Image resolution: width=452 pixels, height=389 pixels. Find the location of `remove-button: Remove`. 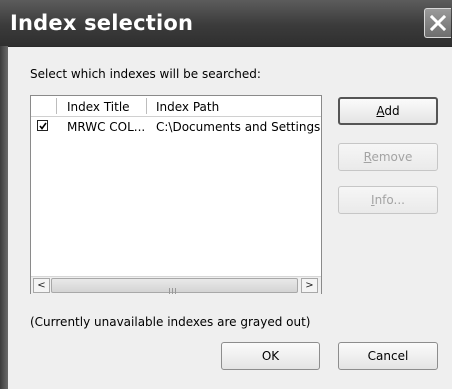

remove-button: Remove is located at coordinates (388, 157).